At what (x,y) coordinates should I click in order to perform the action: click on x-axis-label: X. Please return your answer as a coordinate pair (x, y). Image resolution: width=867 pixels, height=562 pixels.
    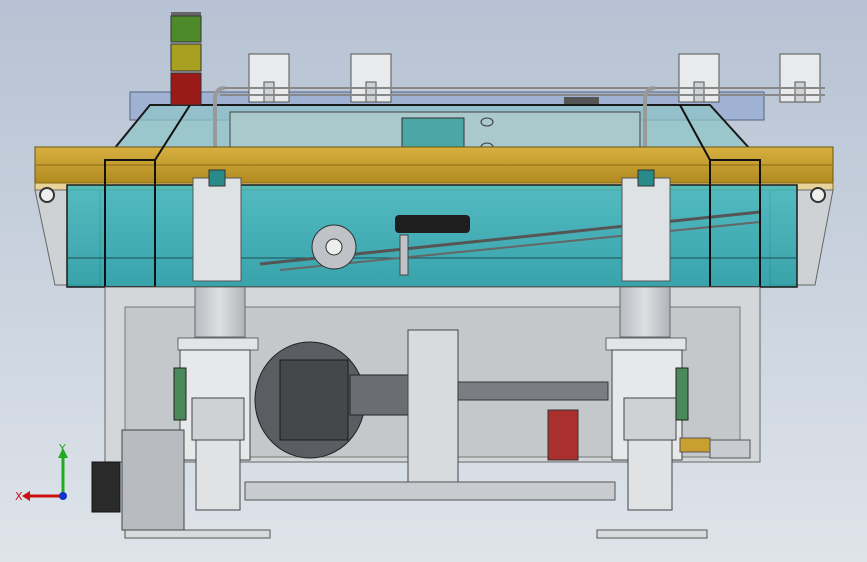
    Looking at the image, I should click on (19, 496).